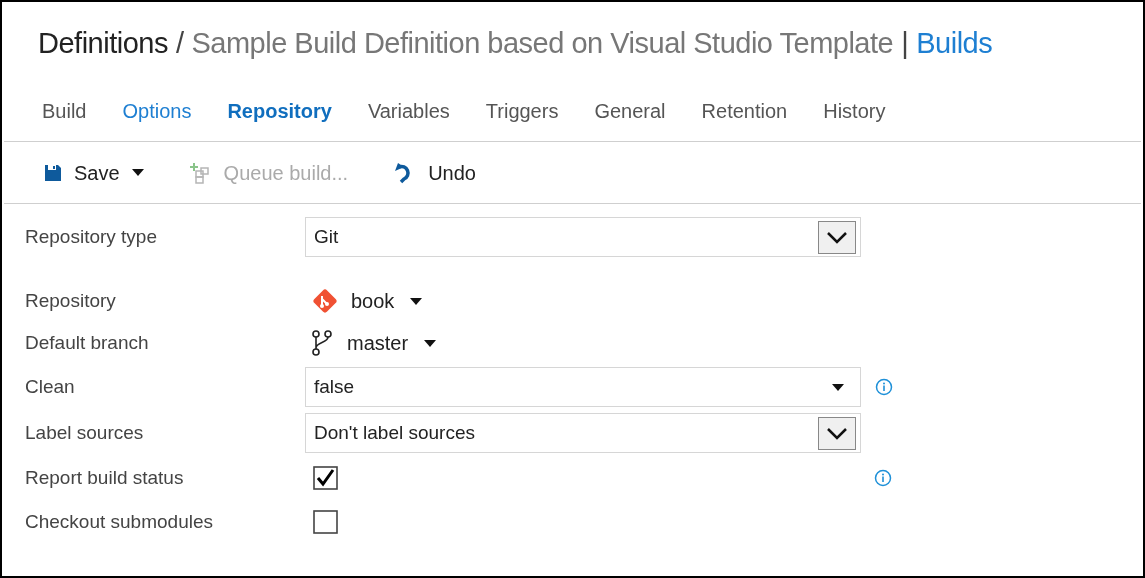  I want to click on tab: Variables, so click(408, 110).